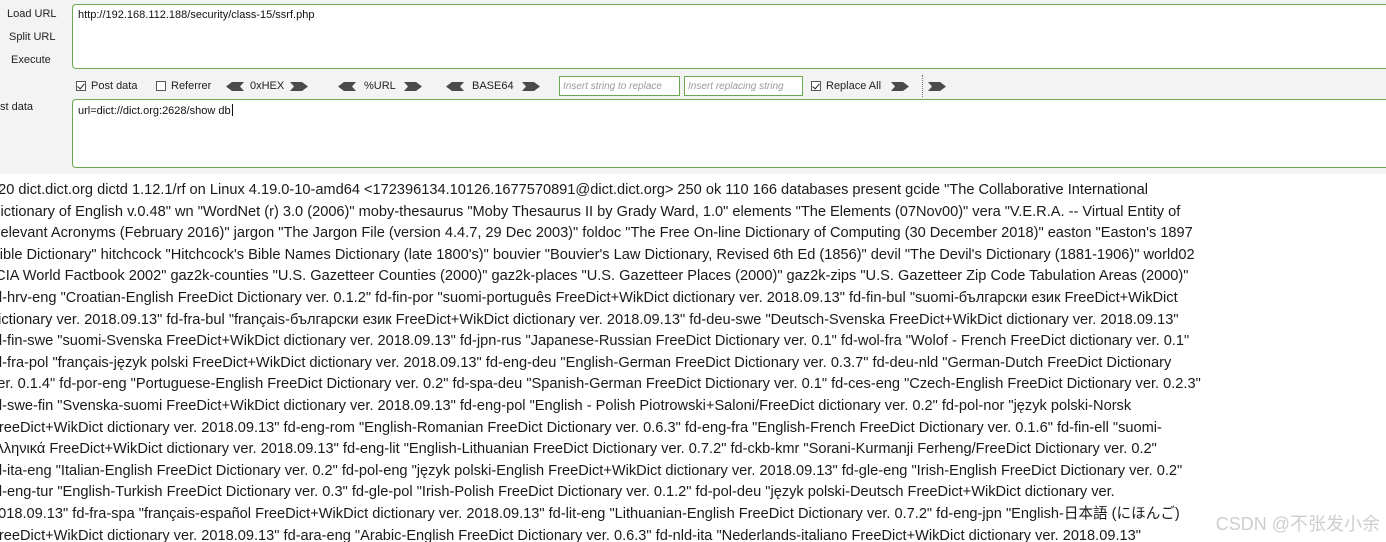 The width and height of the screenshot is (1386, 542). What do you see at coordinates (32, 37) in the screenshot?
I see `split-url-button: Split URL` at bounding box center [32, 37].